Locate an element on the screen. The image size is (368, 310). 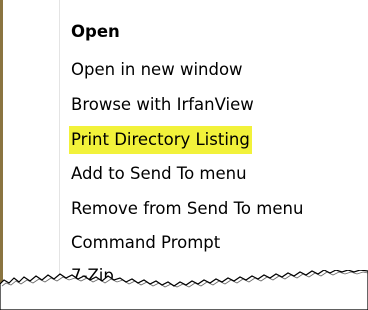
menu-item-command-prompt: Command Prompt is located at coordinates (145, 243).